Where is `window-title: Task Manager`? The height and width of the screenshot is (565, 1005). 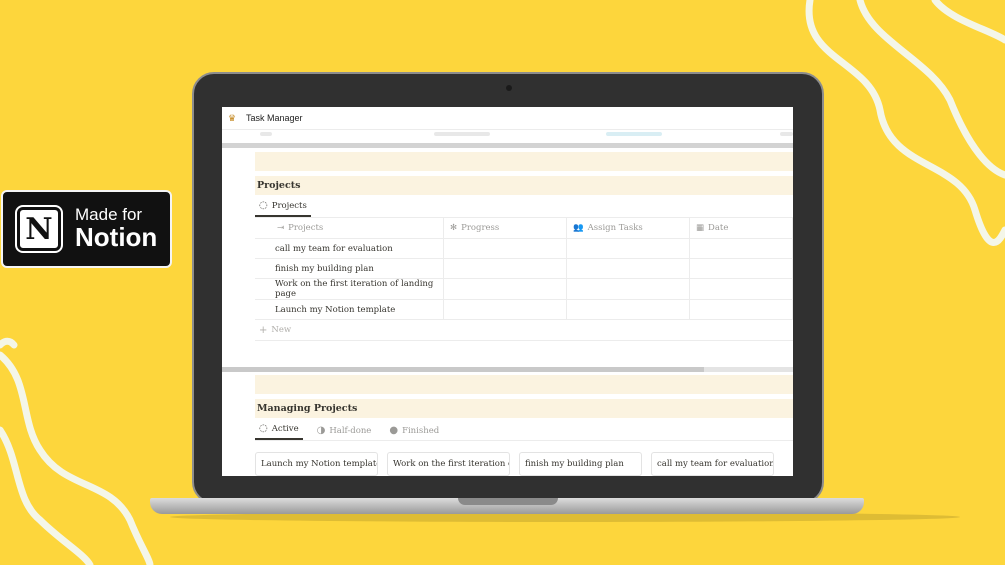
window-title: Task Manager is located at coordinates (274, 118).